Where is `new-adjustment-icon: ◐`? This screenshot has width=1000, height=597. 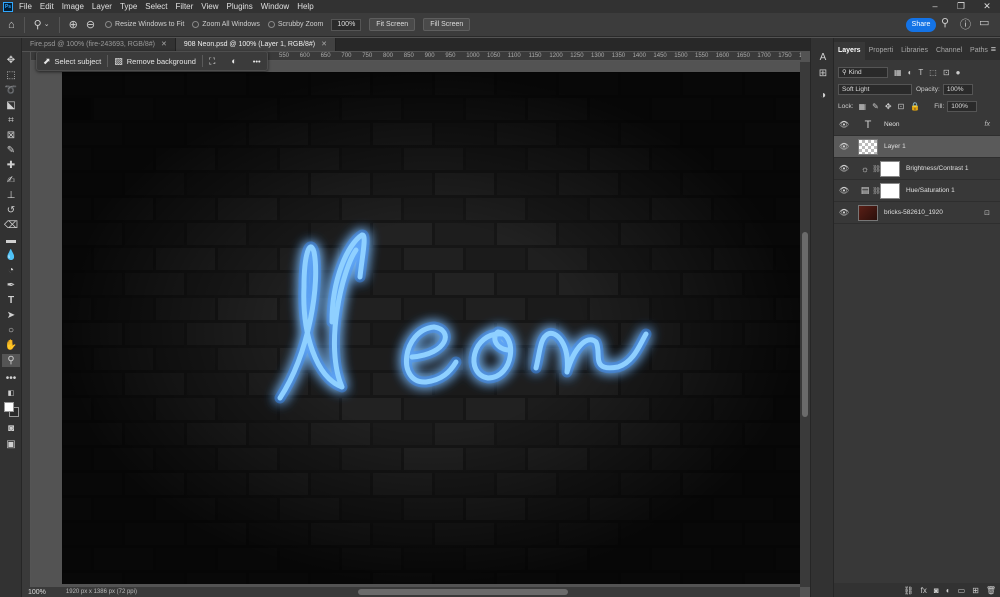 new-adjustment-icon: ◐ is located at coordinates (948, 590).